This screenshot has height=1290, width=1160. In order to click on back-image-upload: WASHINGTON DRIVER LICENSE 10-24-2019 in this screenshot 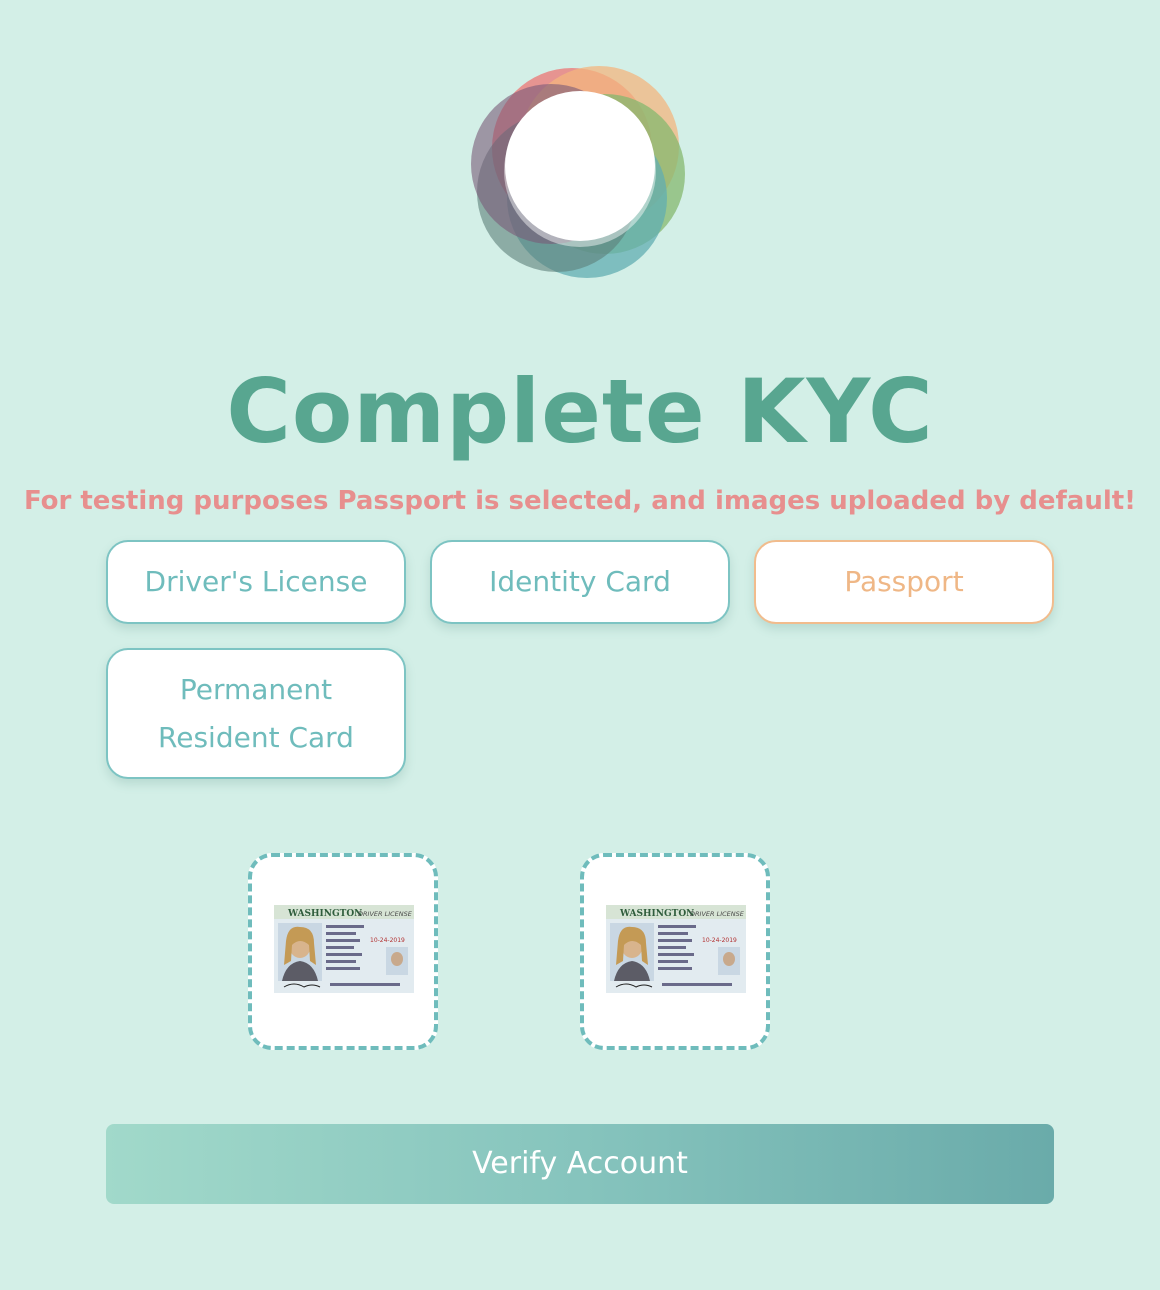, I will do `click(675, 951)`.